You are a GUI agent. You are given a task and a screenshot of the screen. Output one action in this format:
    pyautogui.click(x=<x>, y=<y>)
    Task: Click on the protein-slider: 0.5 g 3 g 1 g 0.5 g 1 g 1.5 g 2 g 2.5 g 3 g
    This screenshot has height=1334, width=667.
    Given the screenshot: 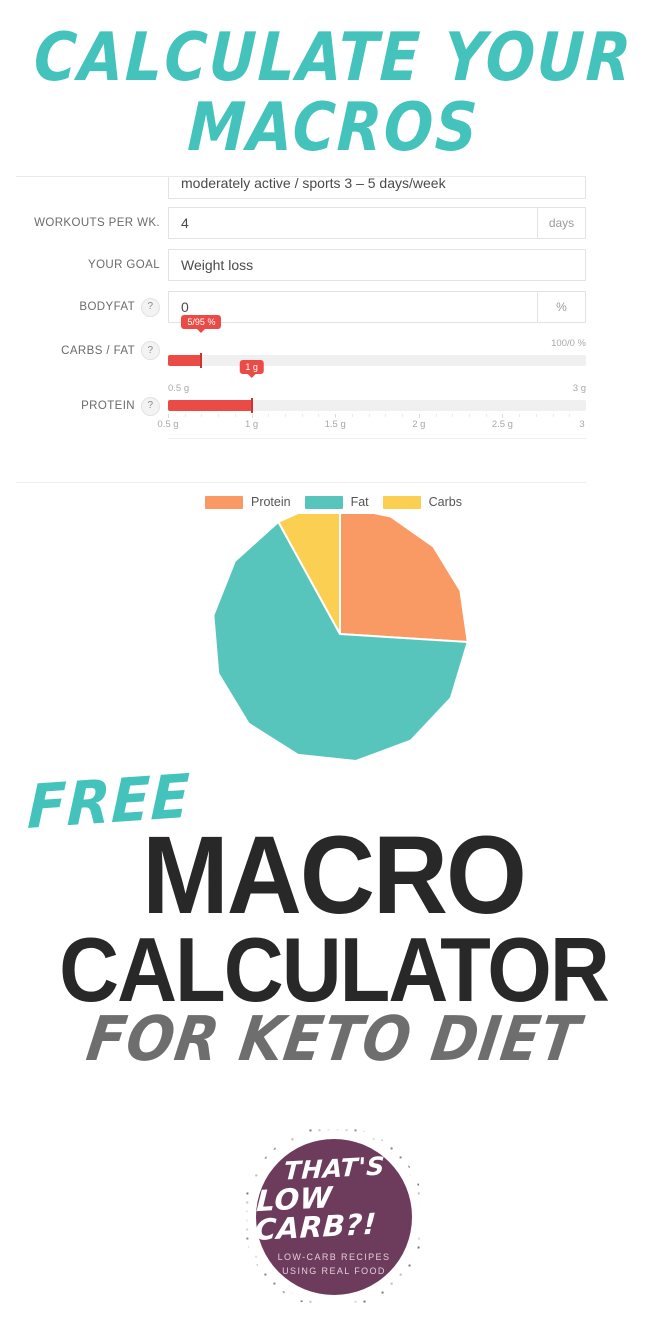 What is the action you would take?
    pyautogui.click(x=371, y=396)
    